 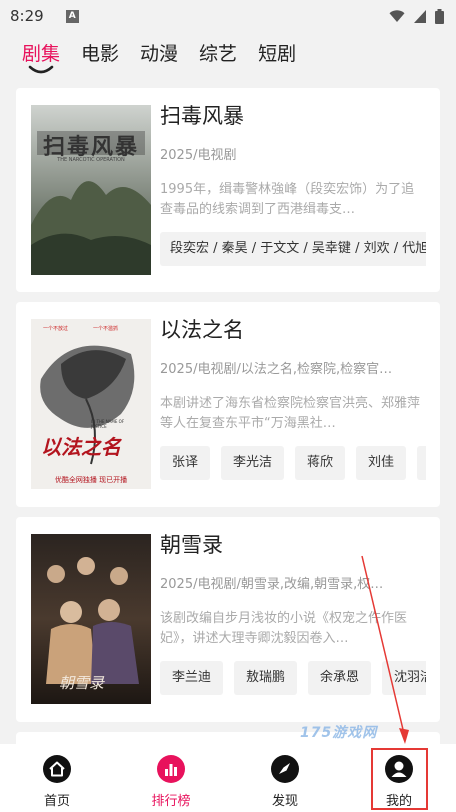 I want to click on nav-profile: 我的, so click(x=399, y=778).